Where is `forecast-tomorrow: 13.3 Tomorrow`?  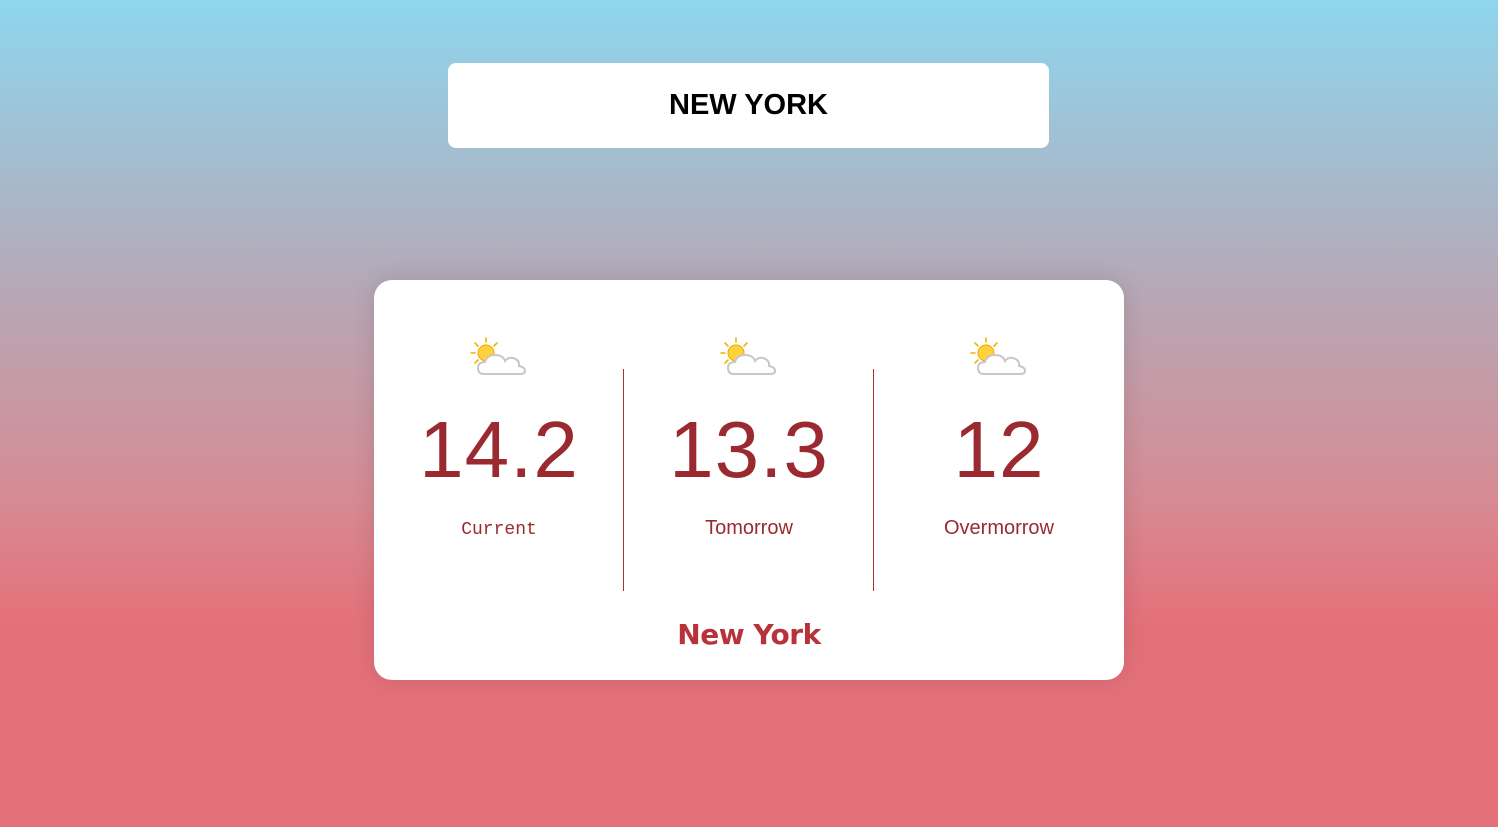 forecast-tomorrow: 13.3 Tomorrow is located at coordinates (749, 435).